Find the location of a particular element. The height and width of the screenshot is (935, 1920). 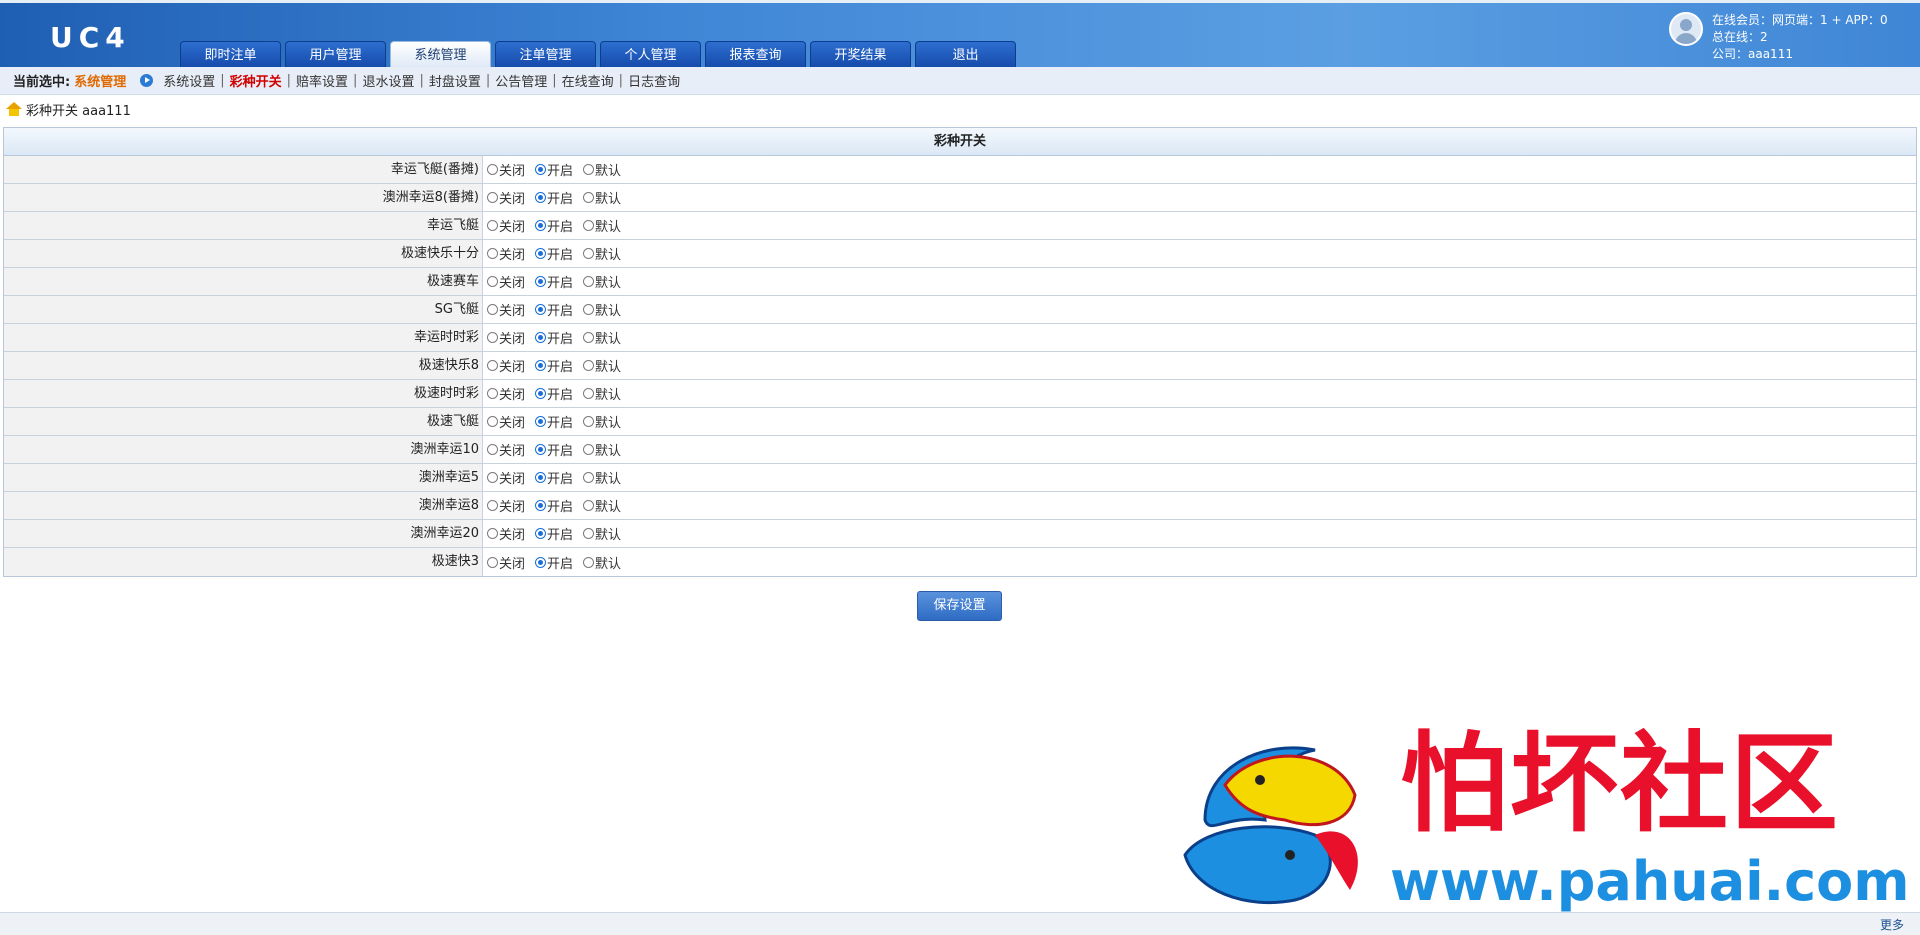

nav-tab: 即时注单 is located at coordinates (230, 55).